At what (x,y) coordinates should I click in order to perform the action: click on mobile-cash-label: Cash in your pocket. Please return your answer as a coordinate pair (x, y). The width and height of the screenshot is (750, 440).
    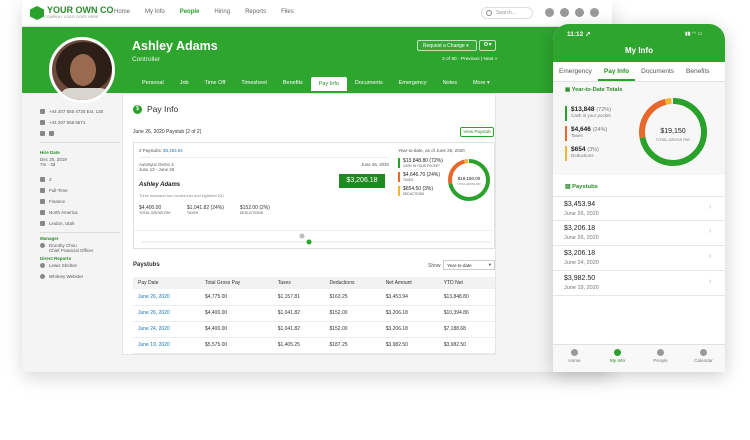
    Looking at the image, I should click on (591, 115).